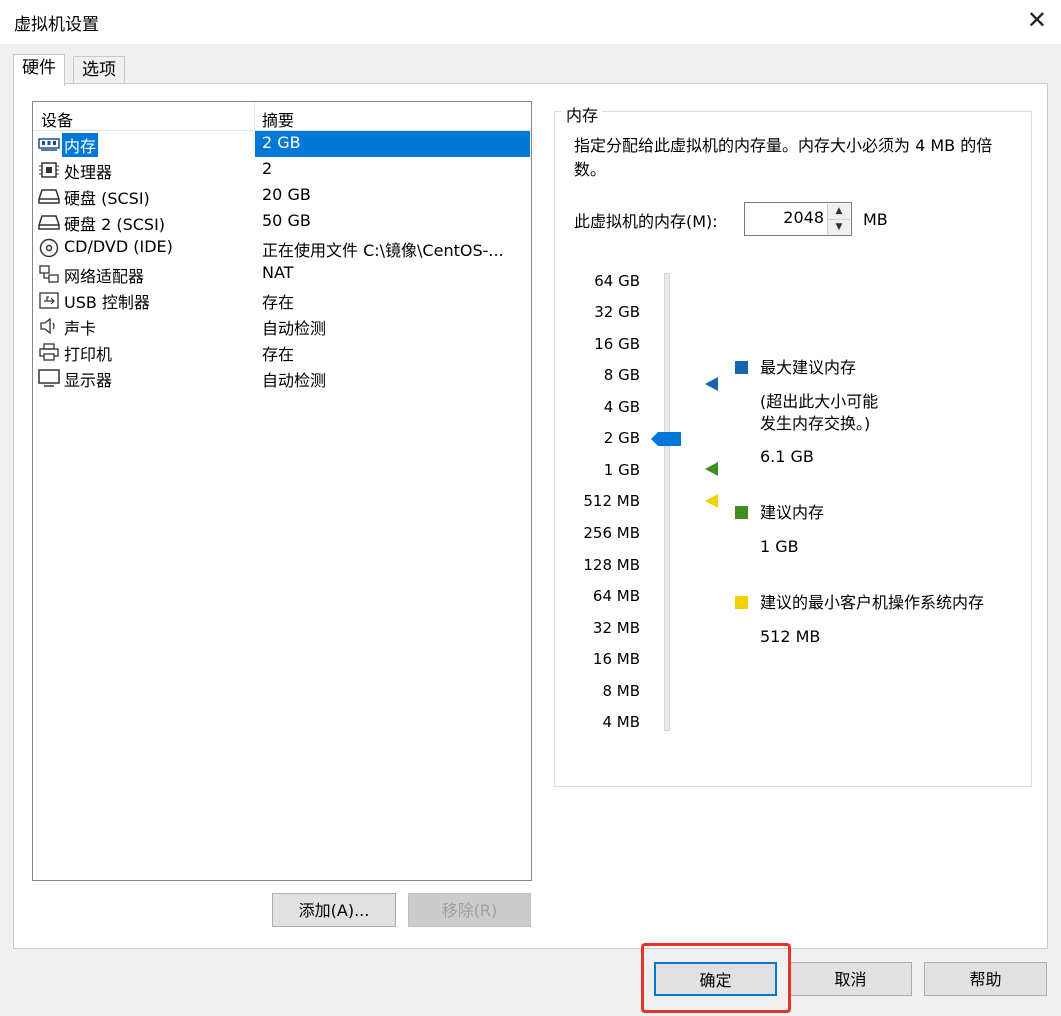 Image resolution: width=1061 pixels, height=1016 pixels. What do you see at coordinates (118, 246) in the screenshot?
I see `device-name: CD/DVD (IDE)` at bounding box center [118, 246].